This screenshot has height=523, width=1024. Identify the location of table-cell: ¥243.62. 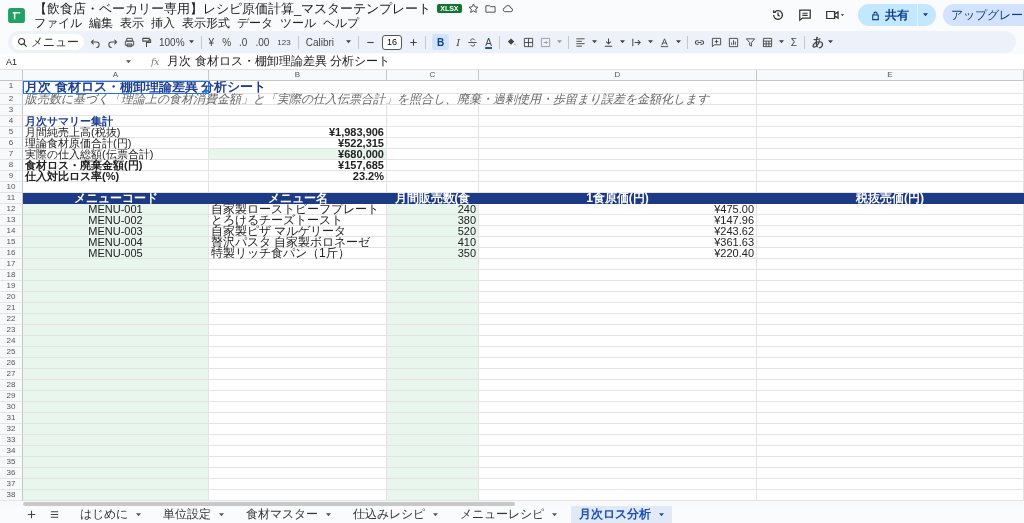
(618, 231).